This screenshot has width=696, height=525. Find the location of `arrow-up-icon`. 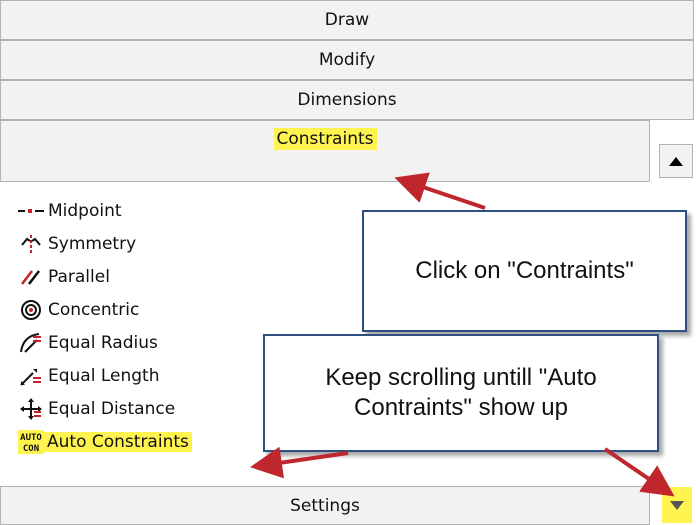

arrow-up-icon is located at coordinates (676, 161).